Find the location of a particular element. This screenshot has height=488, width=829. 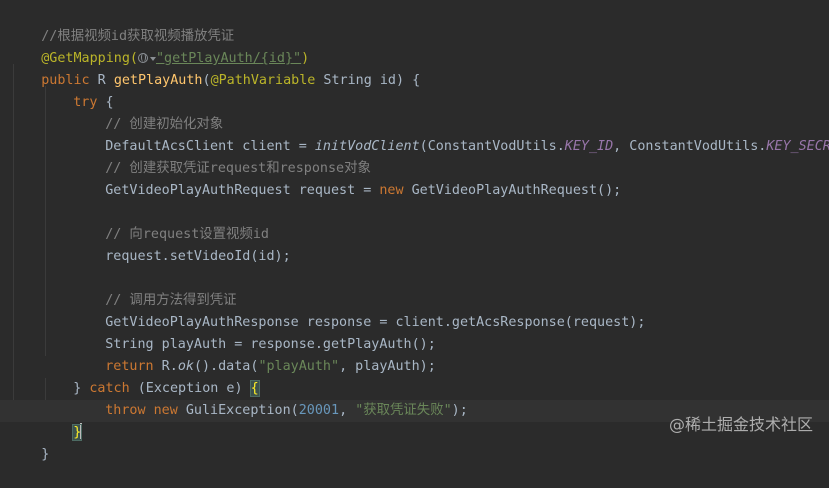

code-line-17: } catch (Exception e) { is located at coordinates (150, 376).